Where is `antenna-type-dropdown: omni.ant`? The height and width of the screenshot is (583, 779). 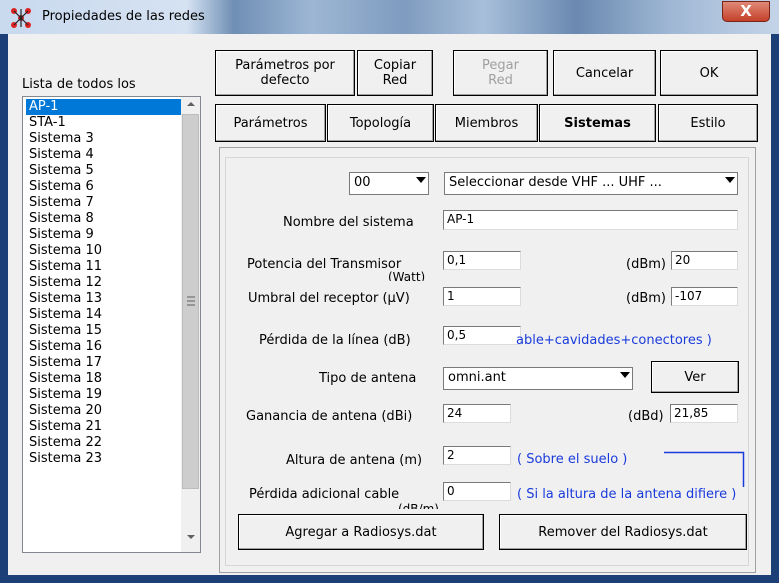
antenna-type-dropdown: omni.ant is located at coordinates (538, 378).